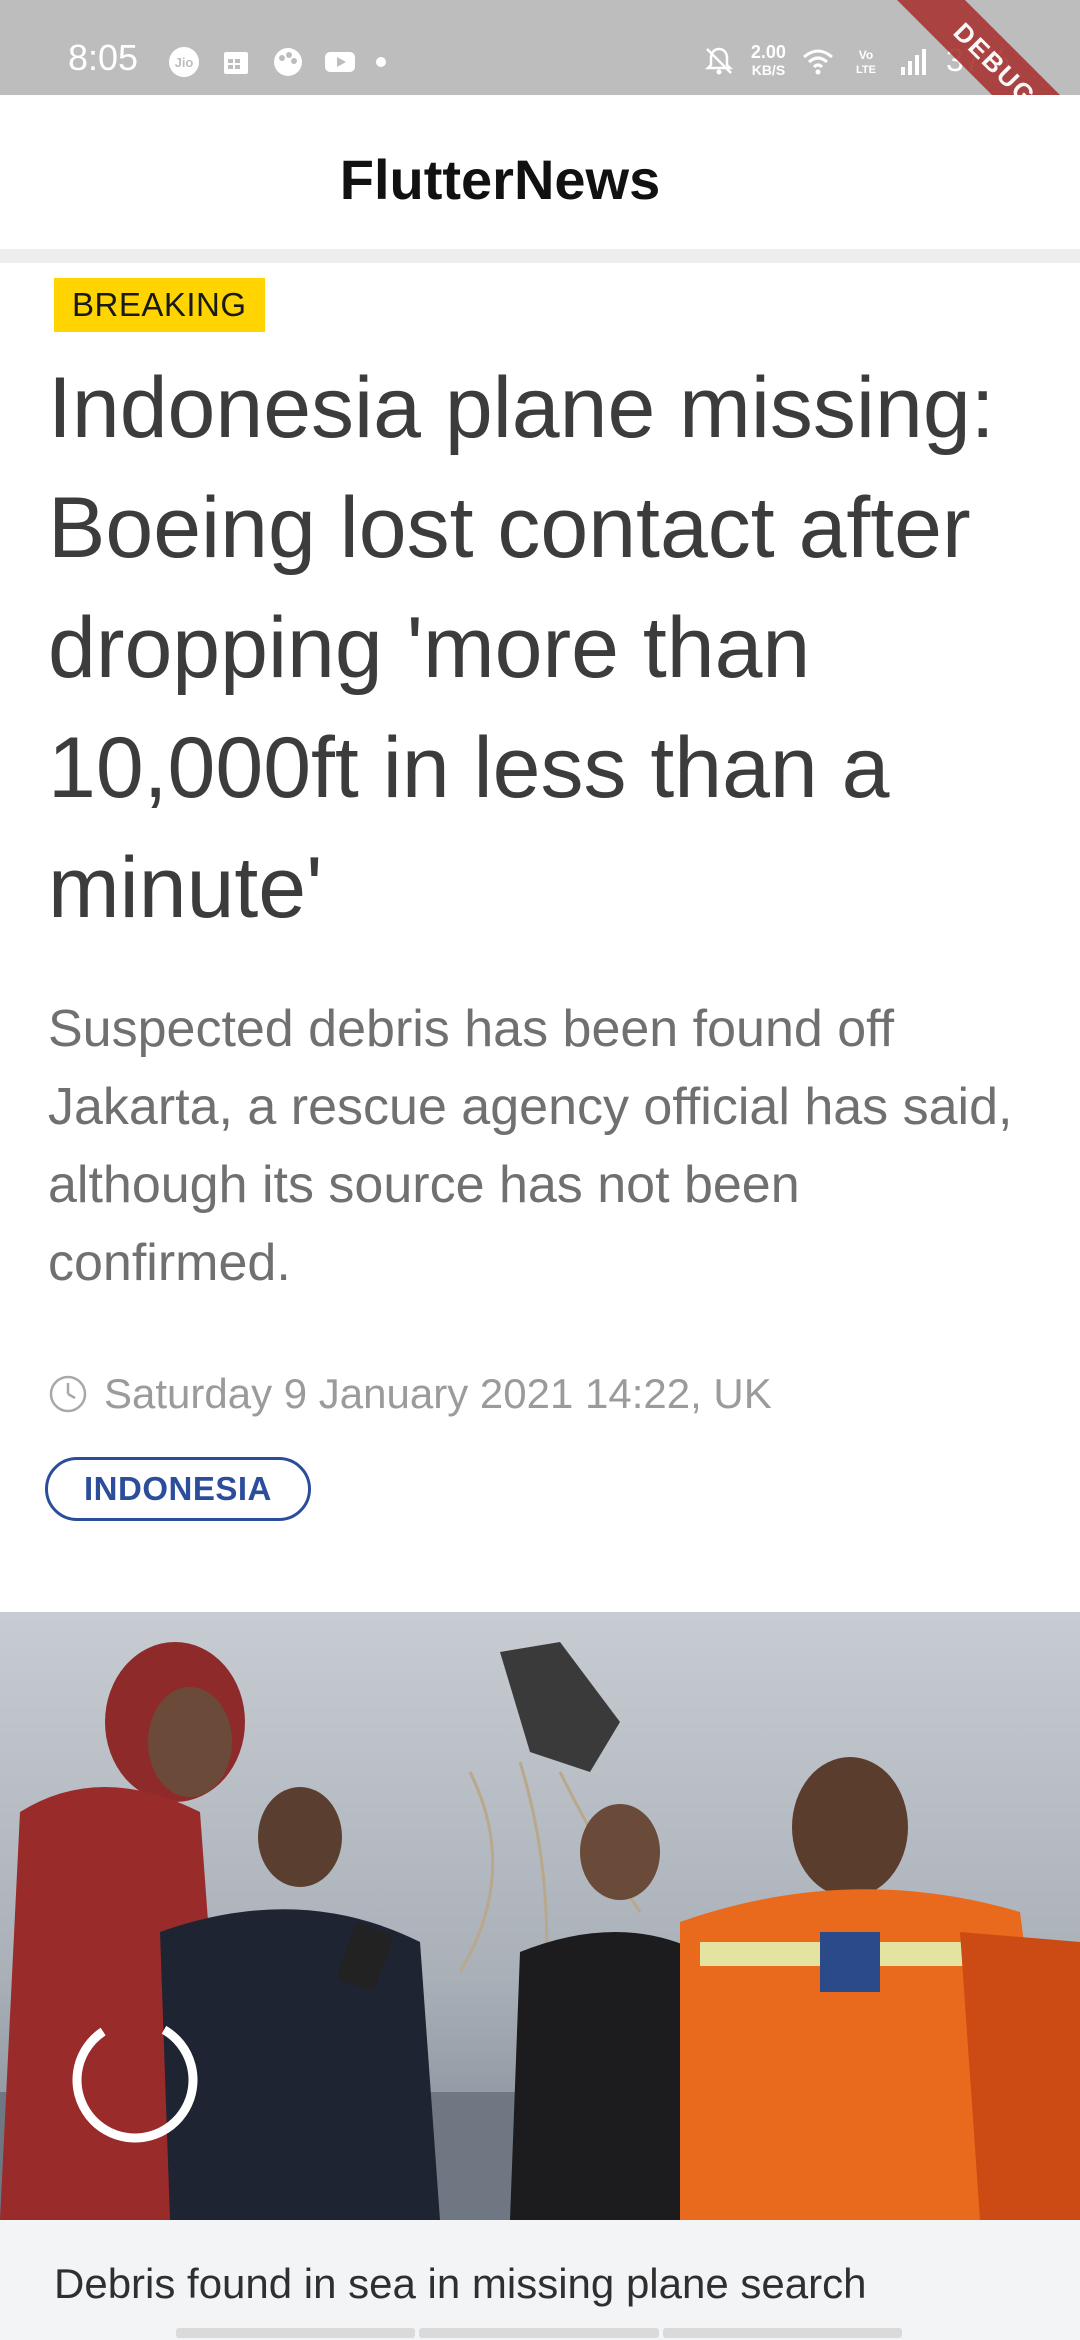 This screenshot has width=1080, height=2340. Describe the element at coordinates (159, 305) in the screenshot. I see `breaking-badge: BREAKING` at that location.